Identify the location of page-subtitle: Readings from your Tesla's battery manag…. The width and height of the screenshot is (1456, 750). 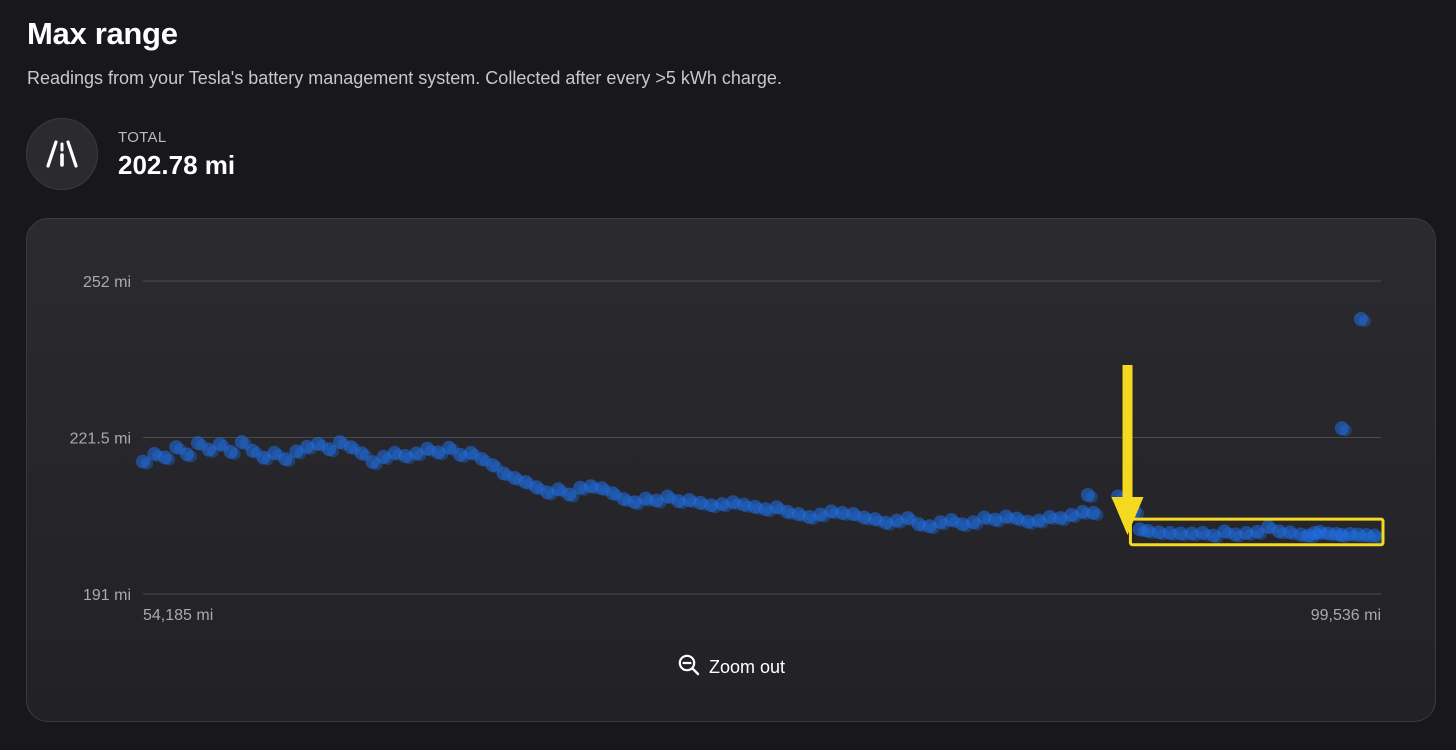
(404, 78).